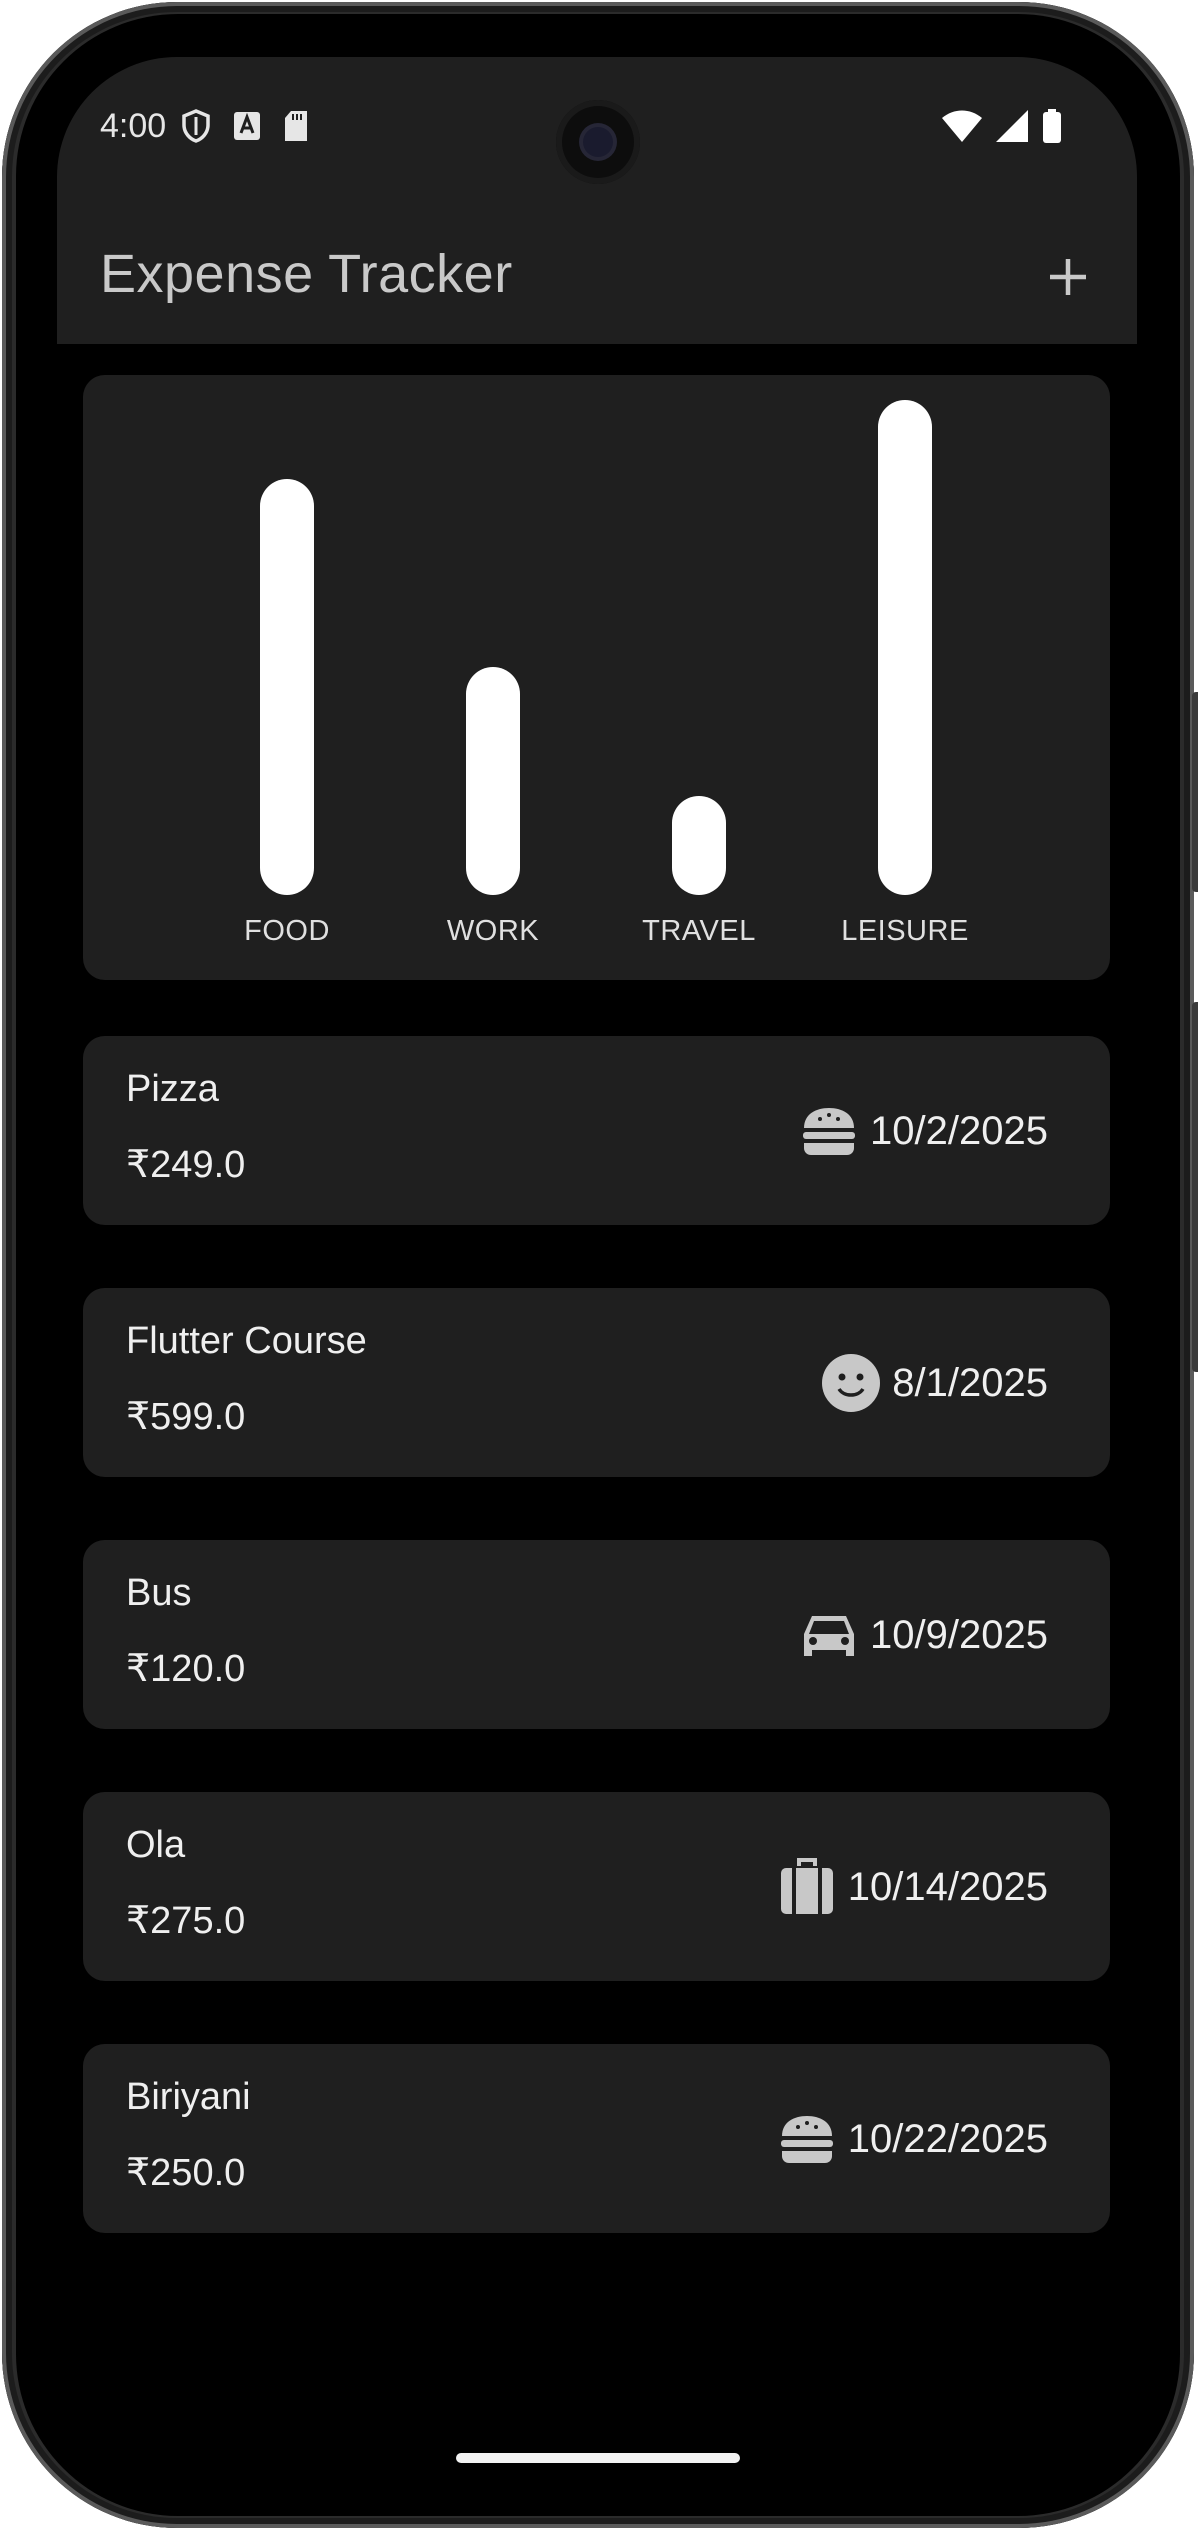 This screenshot has height=2531, width=1198. I want to click on expense-title: Ola, so click(156, 1845).